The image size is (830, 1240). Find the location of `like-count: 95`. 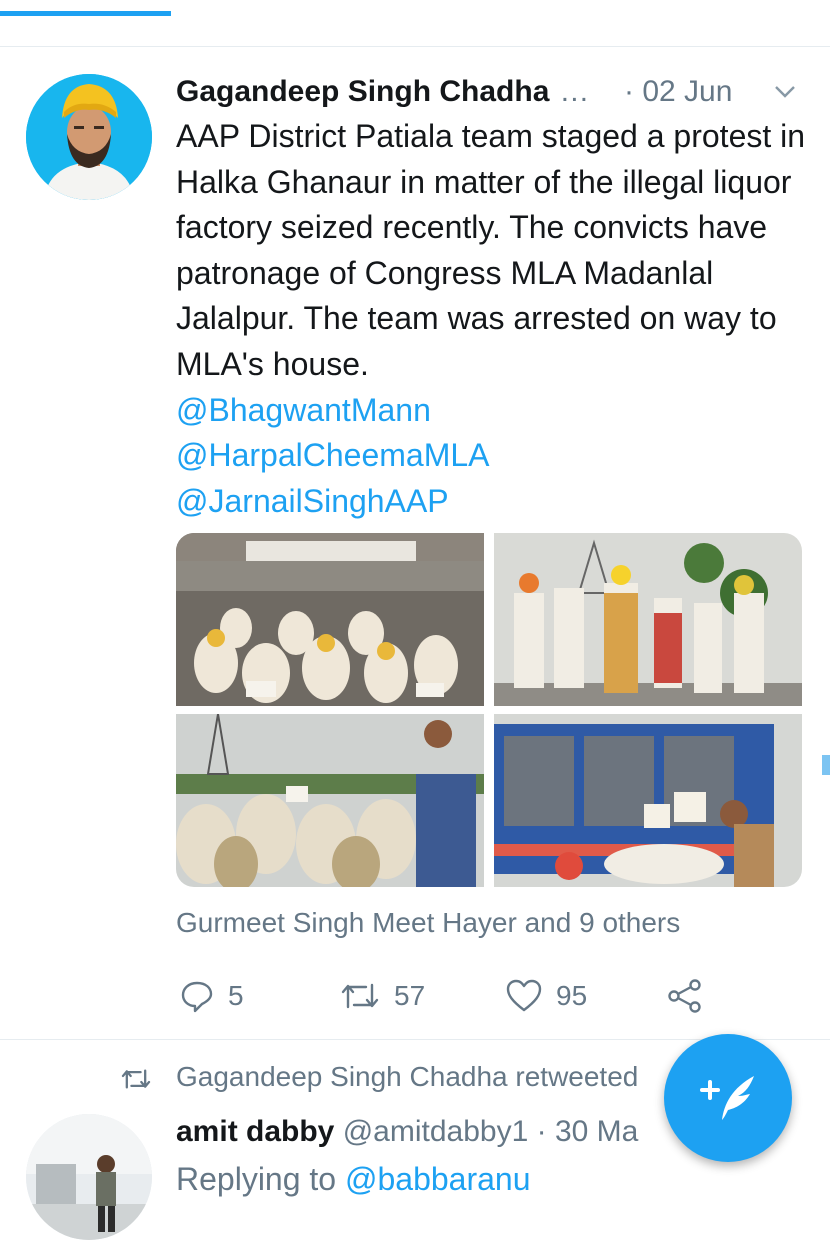

like-count: 95 is located at coordinates (572, 995).